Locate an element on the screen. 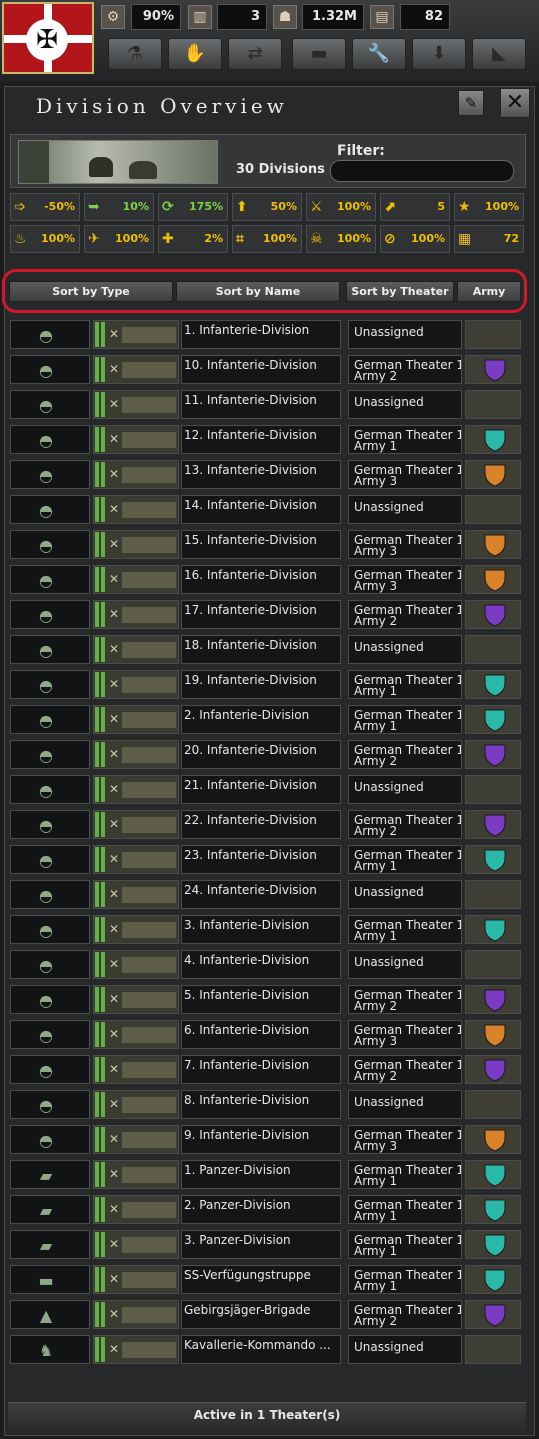 This screenshot has height=1439, width=539. division-name: 11. Infanterie-Division is located at coordinates (261, 404).